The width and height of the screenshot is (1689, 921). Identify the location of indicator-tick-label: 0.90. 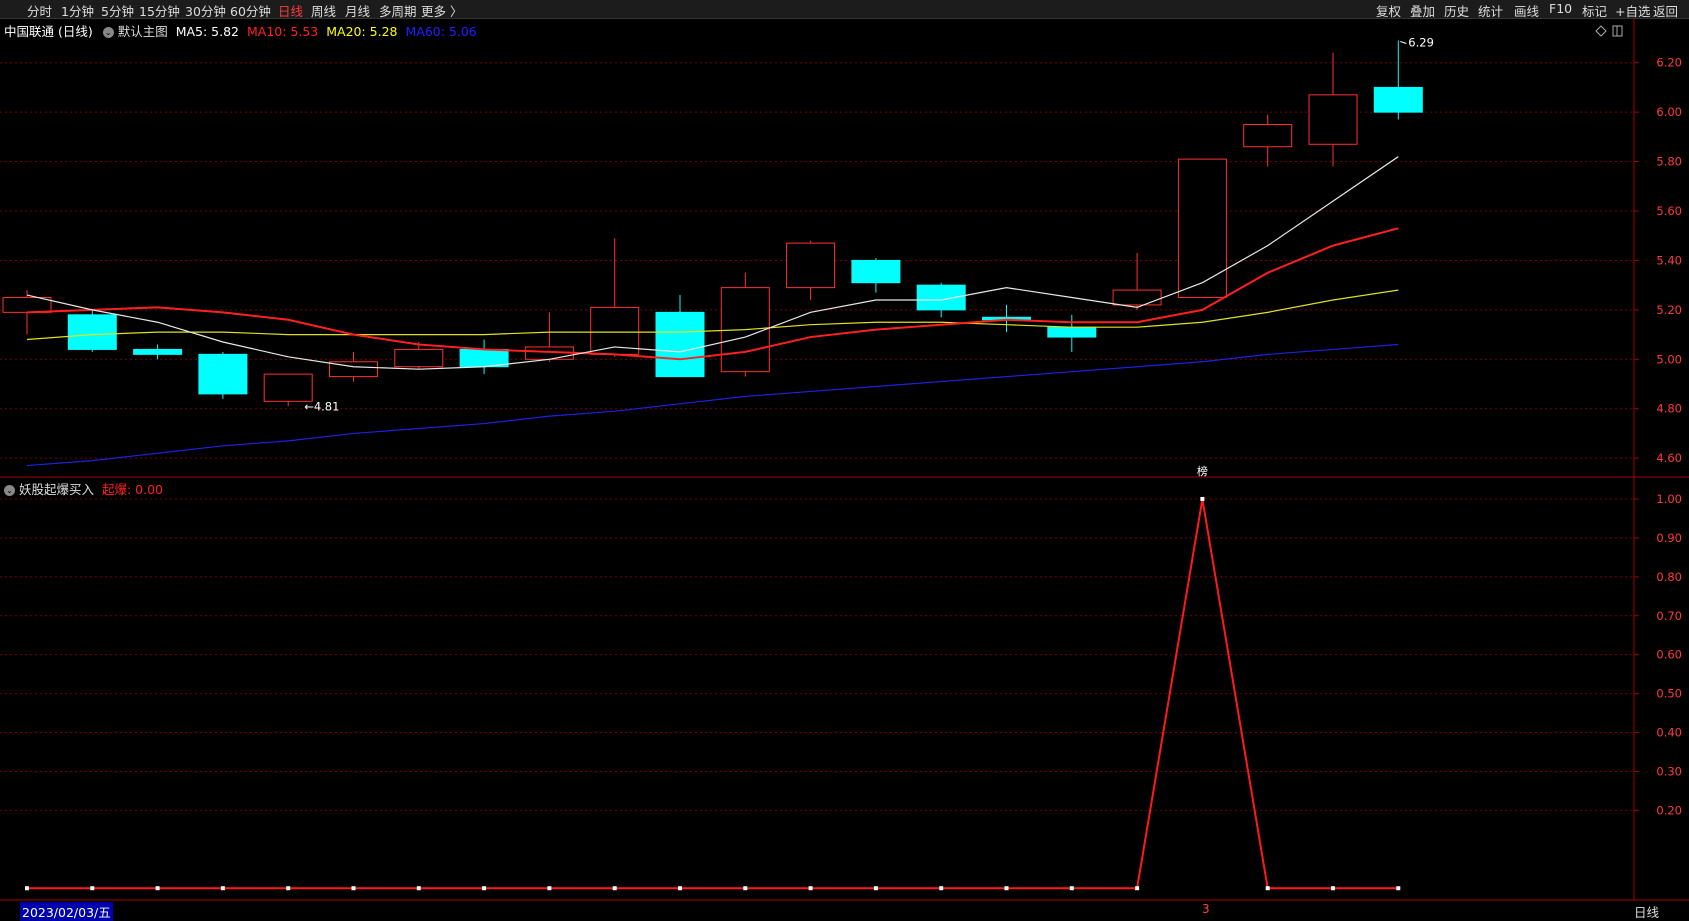
(1669, 538).